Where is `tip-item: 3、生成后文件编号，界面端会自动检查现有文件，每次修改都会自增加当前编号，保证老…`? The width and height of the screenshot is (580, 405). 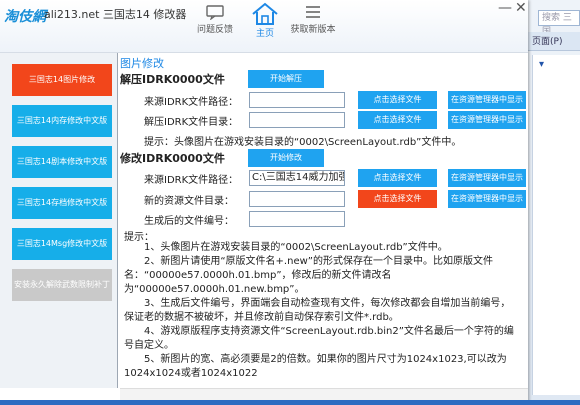 tip-item: 3、生成后文件编号，界面端会自动检查现有文件，每次修改都会自增加当前编号，保证老… is located at coordinates (317, 310).